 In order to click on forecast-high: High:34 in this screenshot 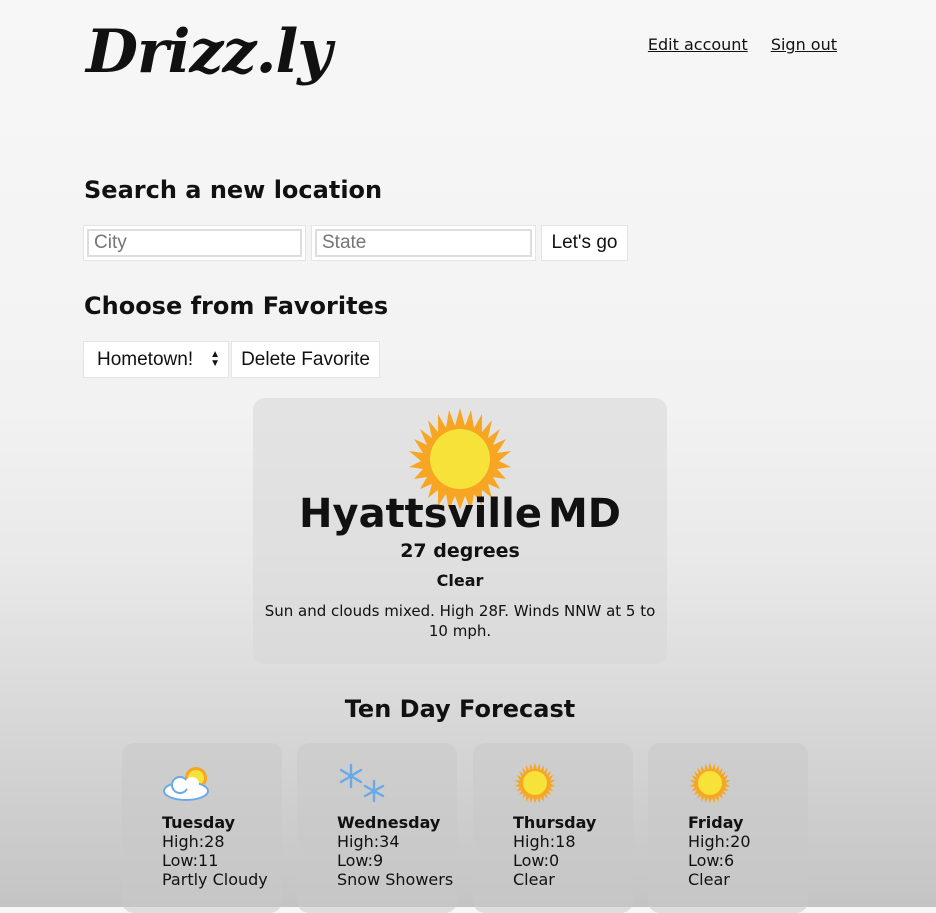, I will do `click(368, 841)`.